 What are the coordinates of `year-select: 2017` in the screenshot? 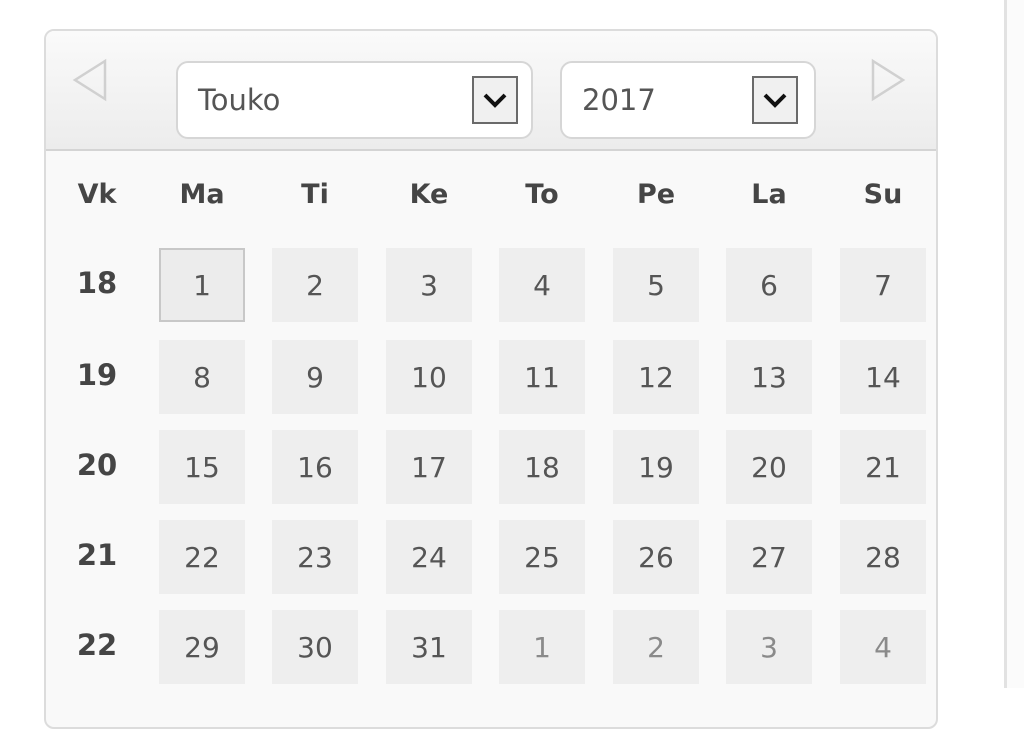 It's located at (688, 100).